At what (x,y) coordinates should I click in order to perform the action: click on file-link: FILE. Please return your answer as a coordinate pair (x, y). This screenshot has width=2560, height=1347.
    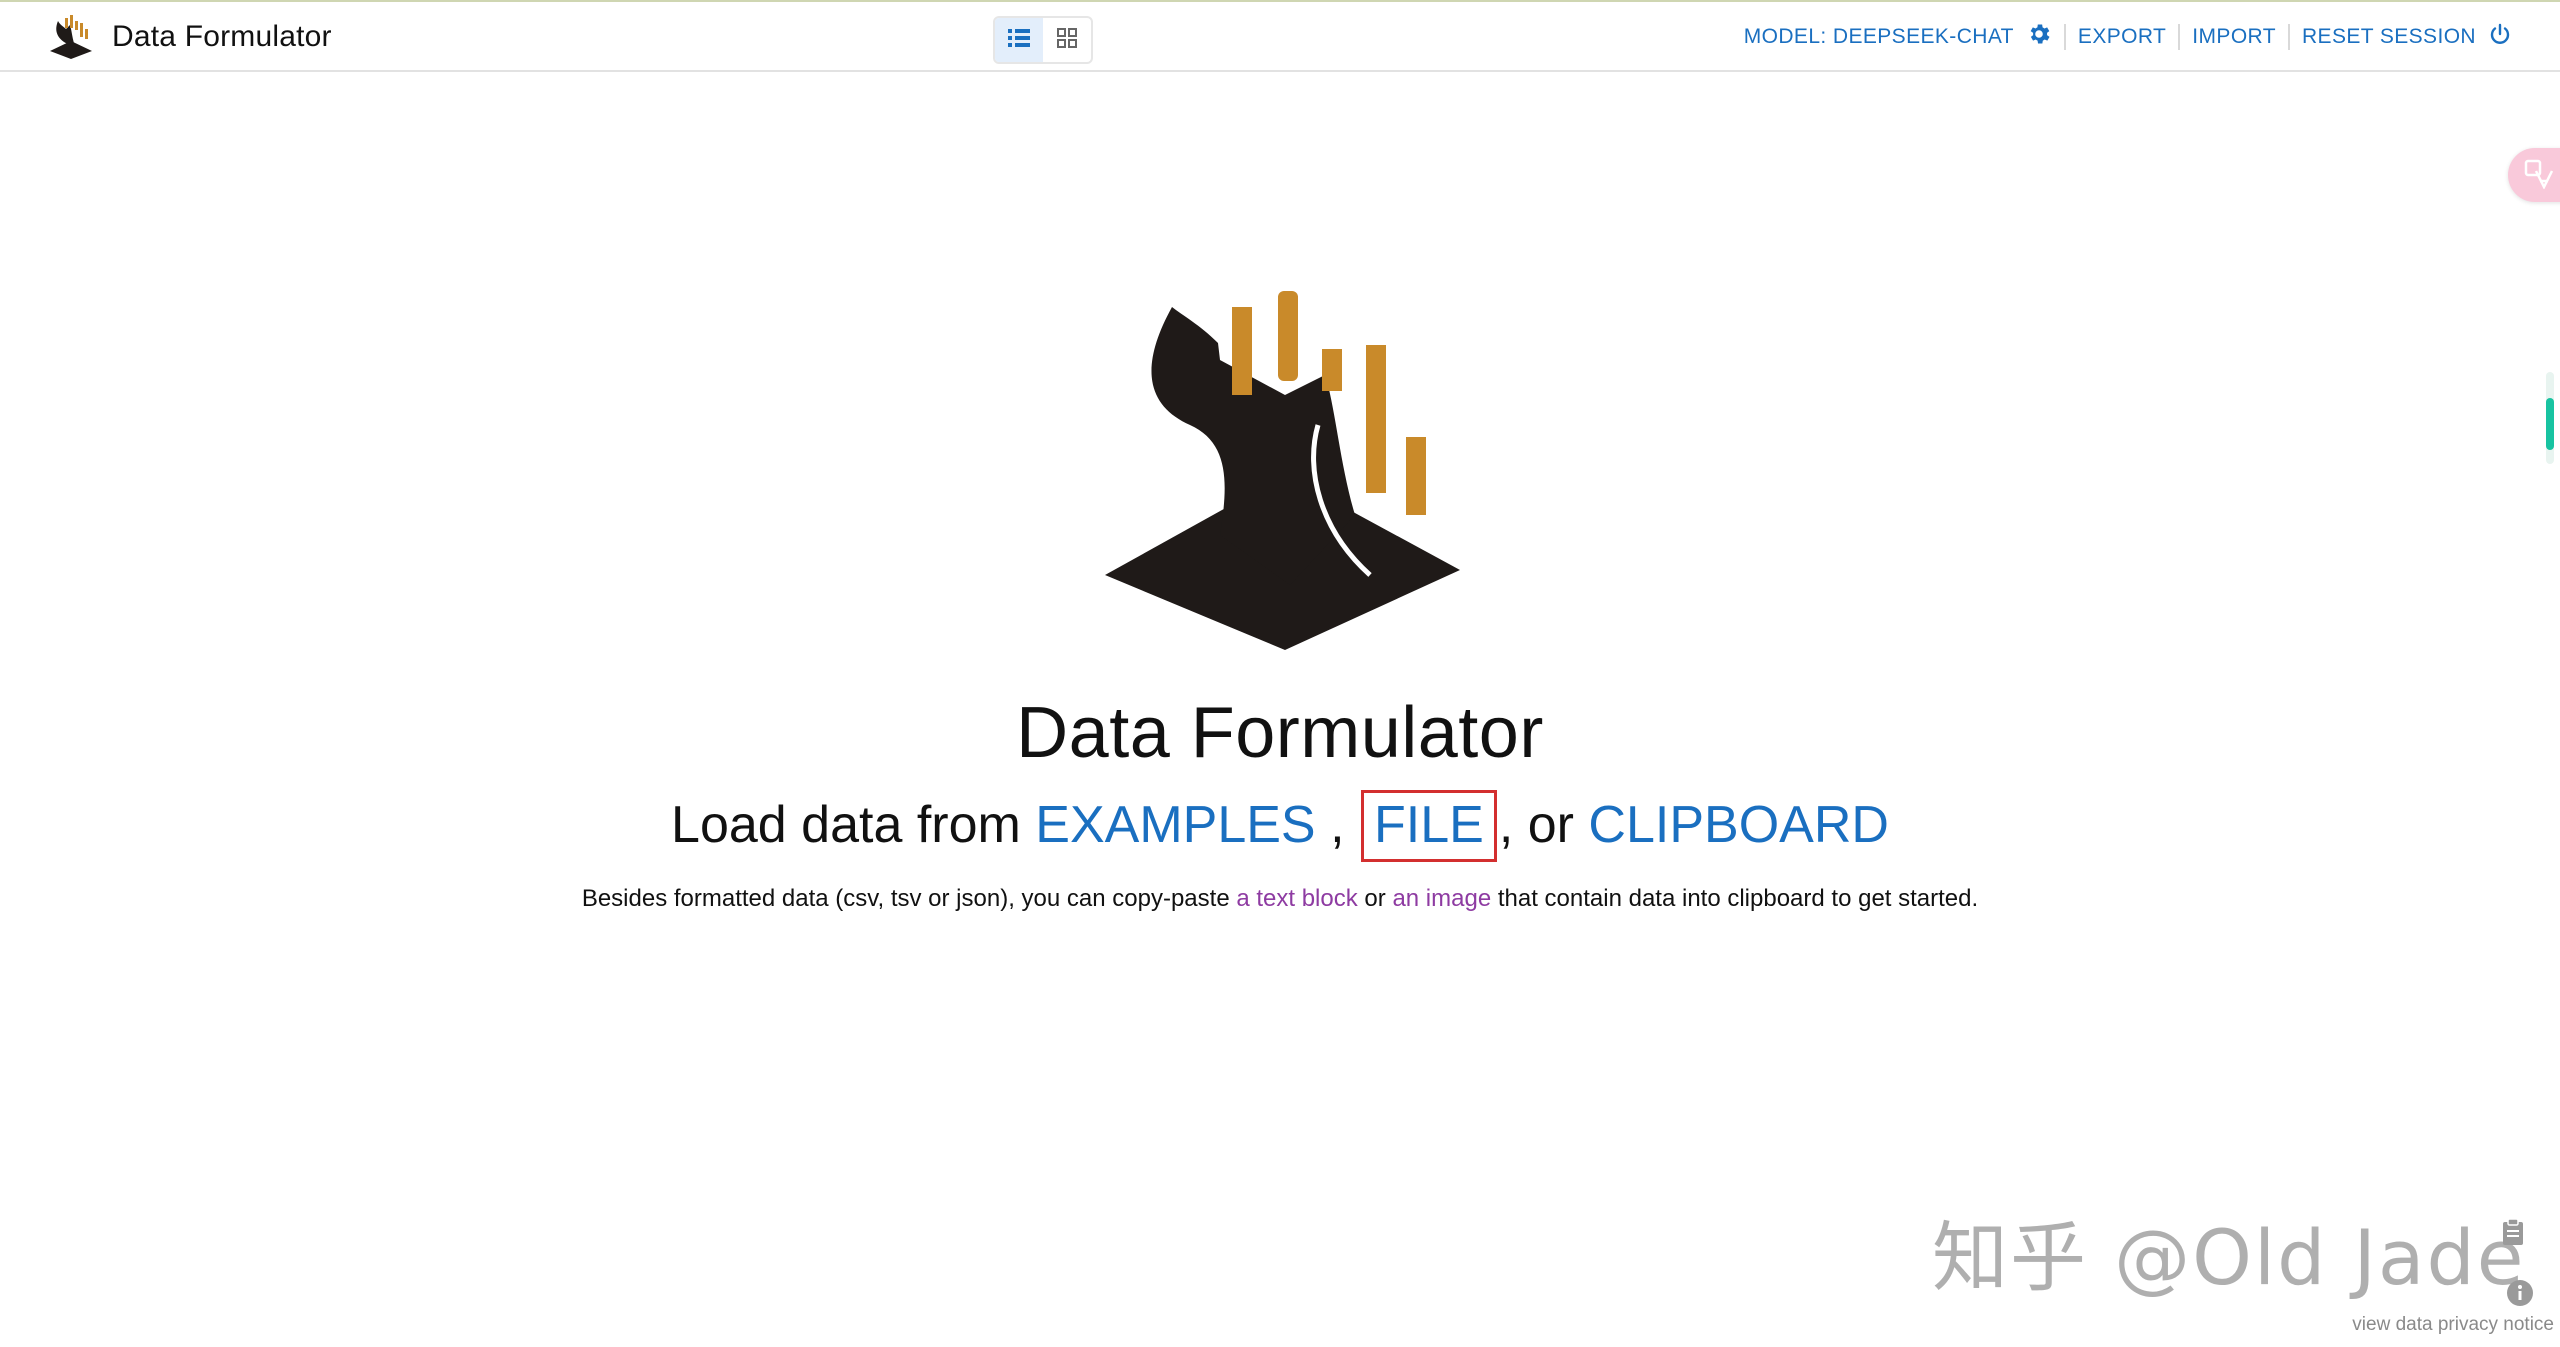
    Looking at the image, I should click on (1428, 826).